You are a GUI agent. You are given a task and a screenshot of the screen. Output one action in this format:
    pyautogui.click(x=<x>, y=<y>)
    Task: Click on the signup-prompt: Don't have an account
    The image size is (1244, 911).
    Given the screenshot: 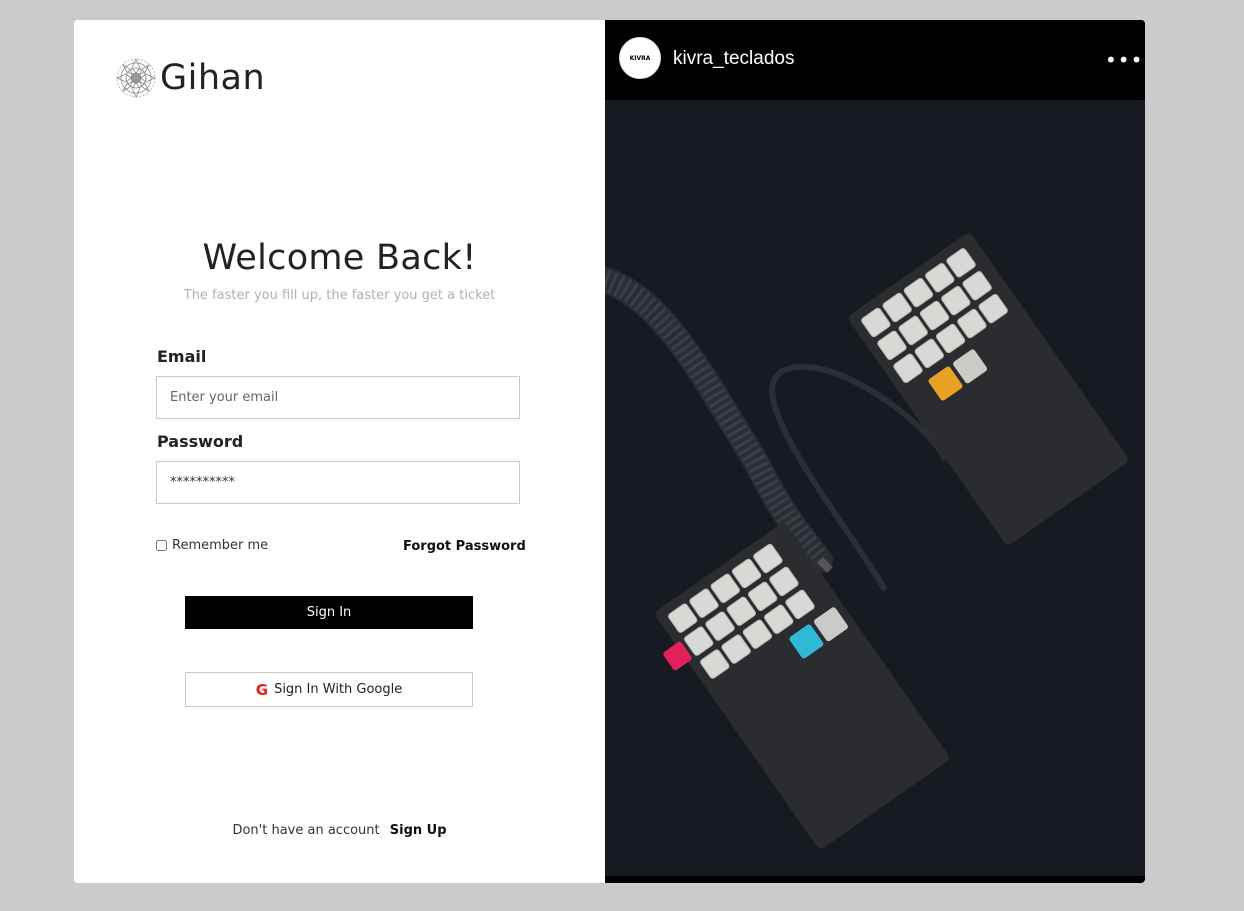 What is the action you would take?
    pyautogui.click(x=306, y=830)
    